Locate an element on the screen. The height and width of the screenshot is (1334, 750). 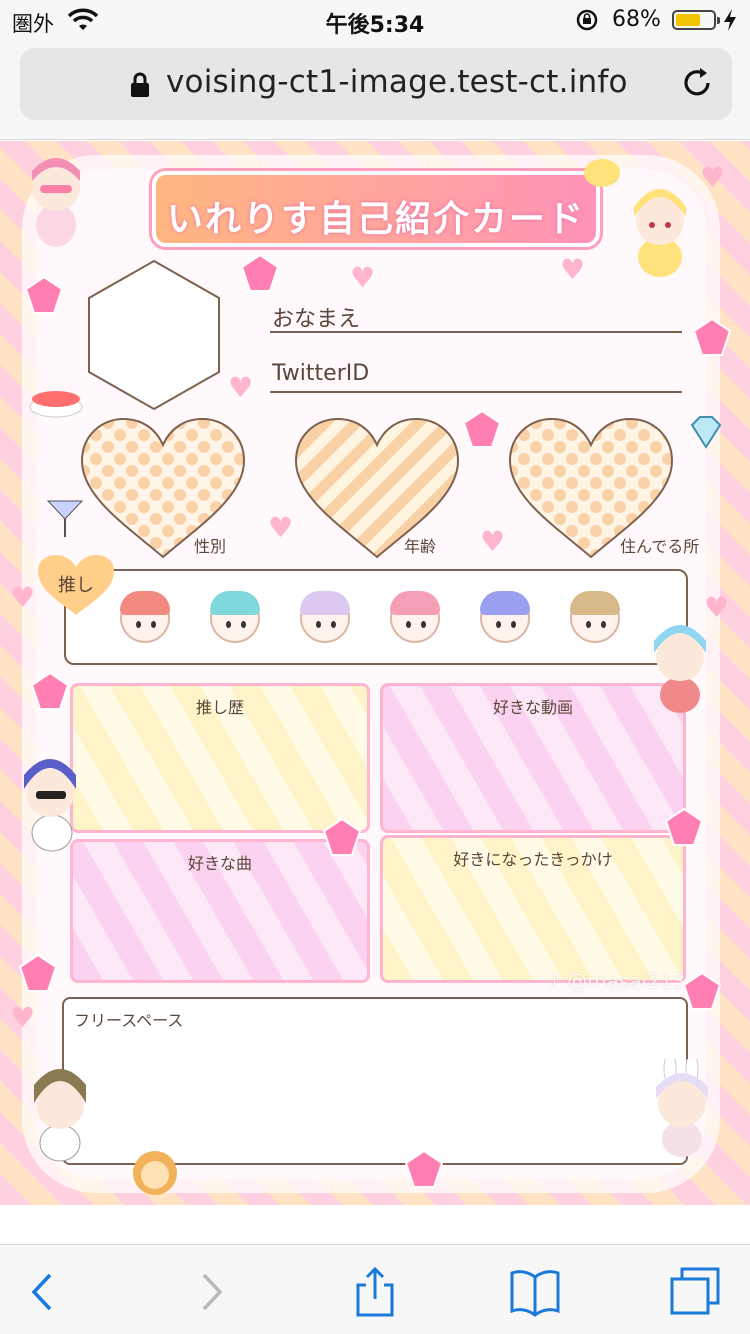
photo-hexagon-frame is located at coordinates (154, 335).